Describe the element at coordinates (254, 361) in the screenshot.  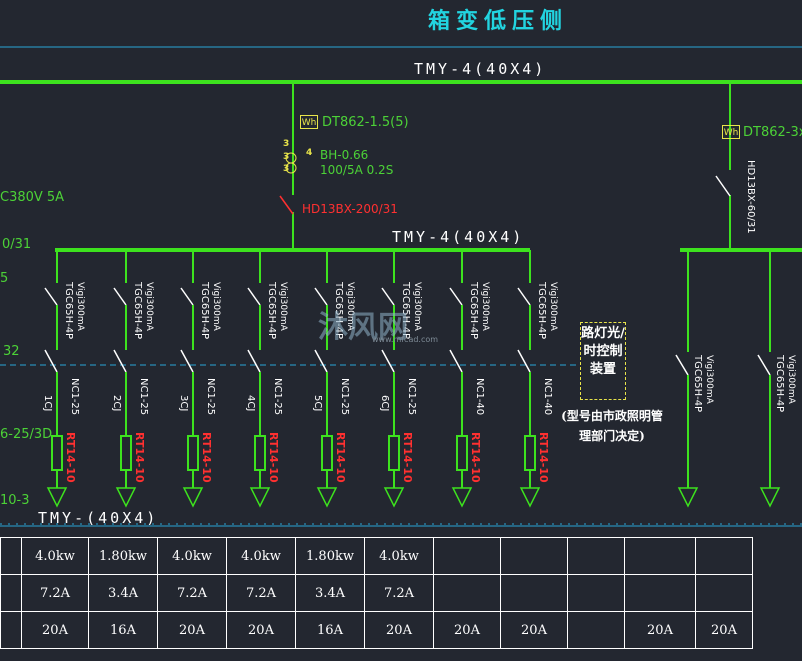
I see `branch-4-contactor-blade` at that location.